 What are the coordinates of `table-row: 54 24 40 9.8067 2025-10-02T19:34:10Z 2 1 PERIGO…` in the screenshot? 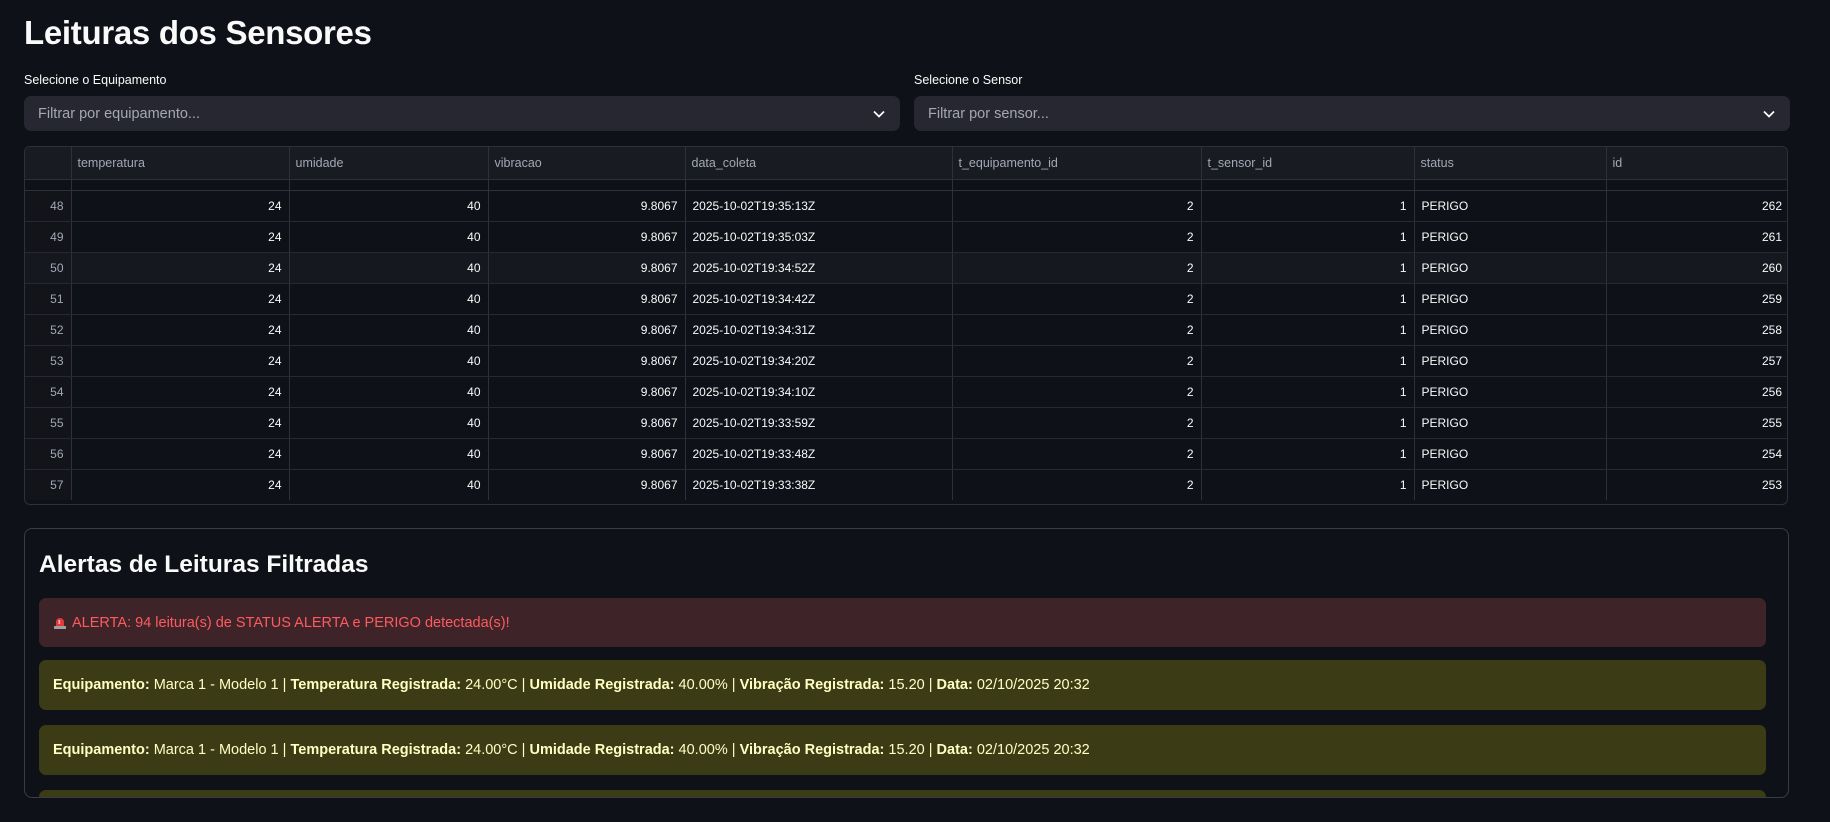 It's located at (906, 392).